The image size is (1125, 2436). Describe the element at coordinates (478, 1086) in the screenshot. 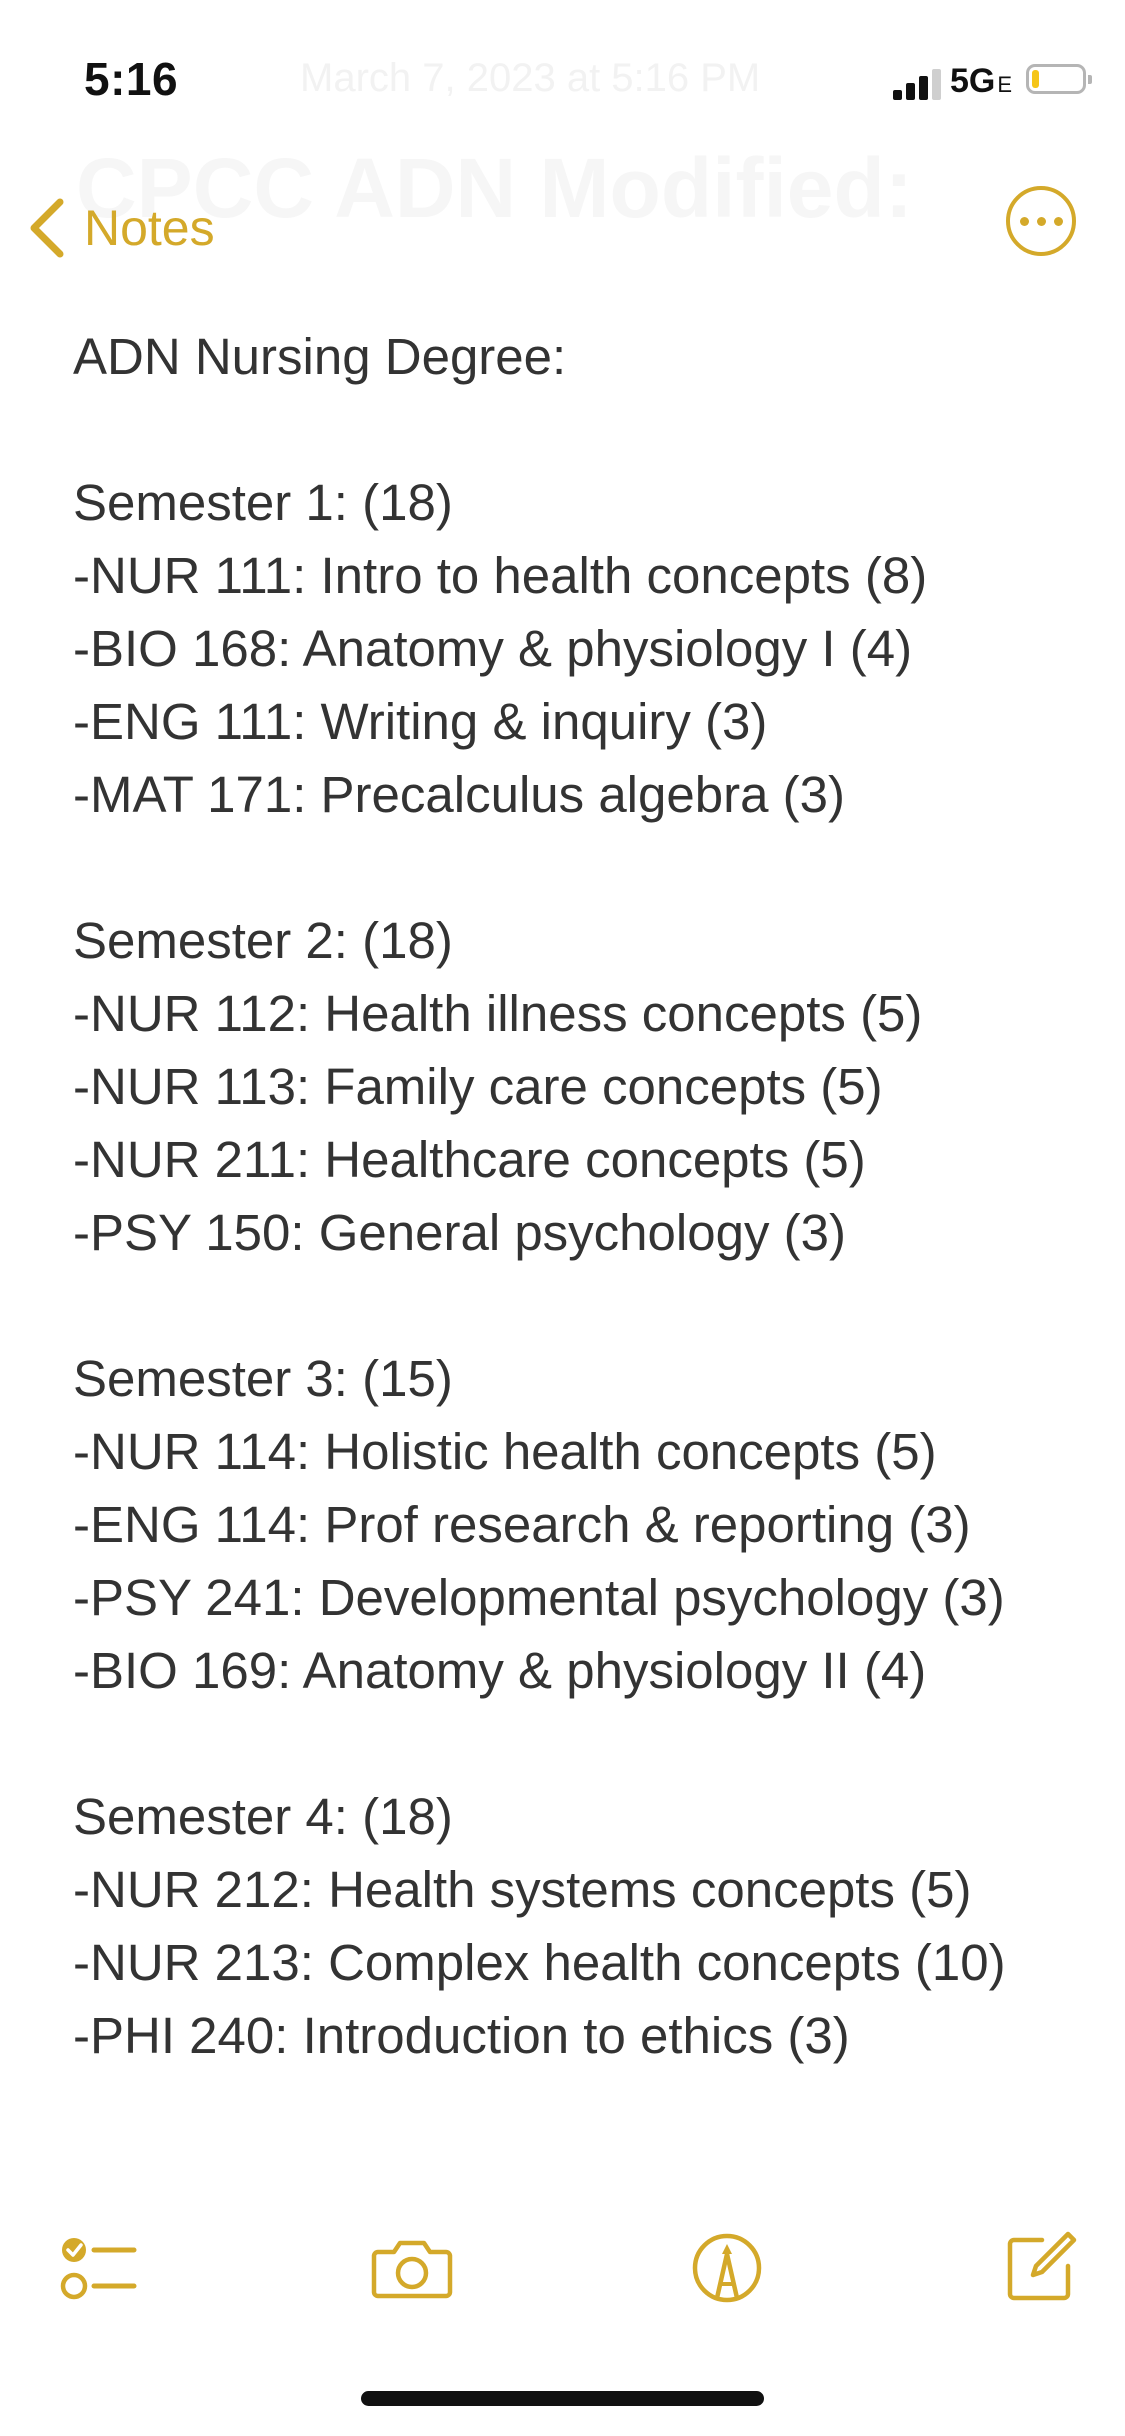

I see `course-line: -NUR 113: Family care concepts (5)` at that location.